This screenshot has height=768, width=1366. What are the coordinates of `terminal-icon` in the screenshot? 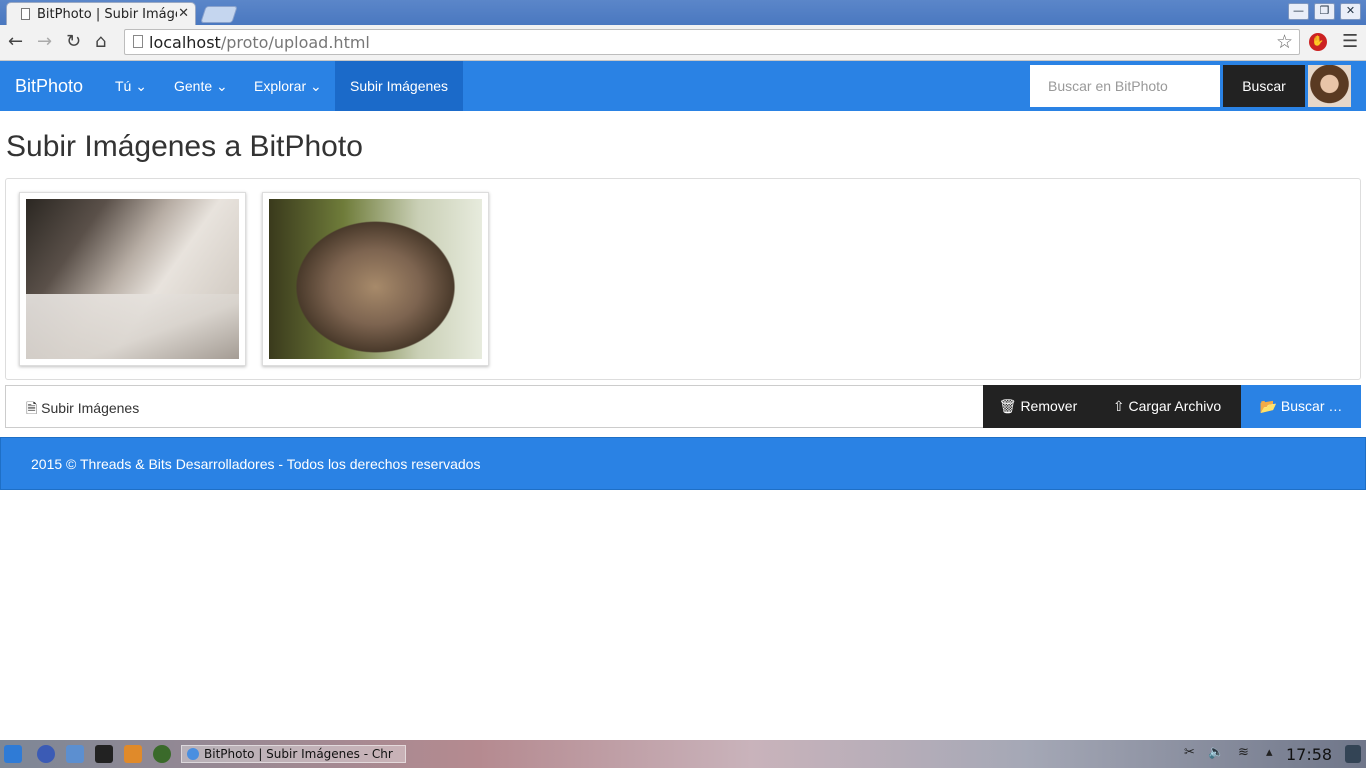 It's located at (104, 754).